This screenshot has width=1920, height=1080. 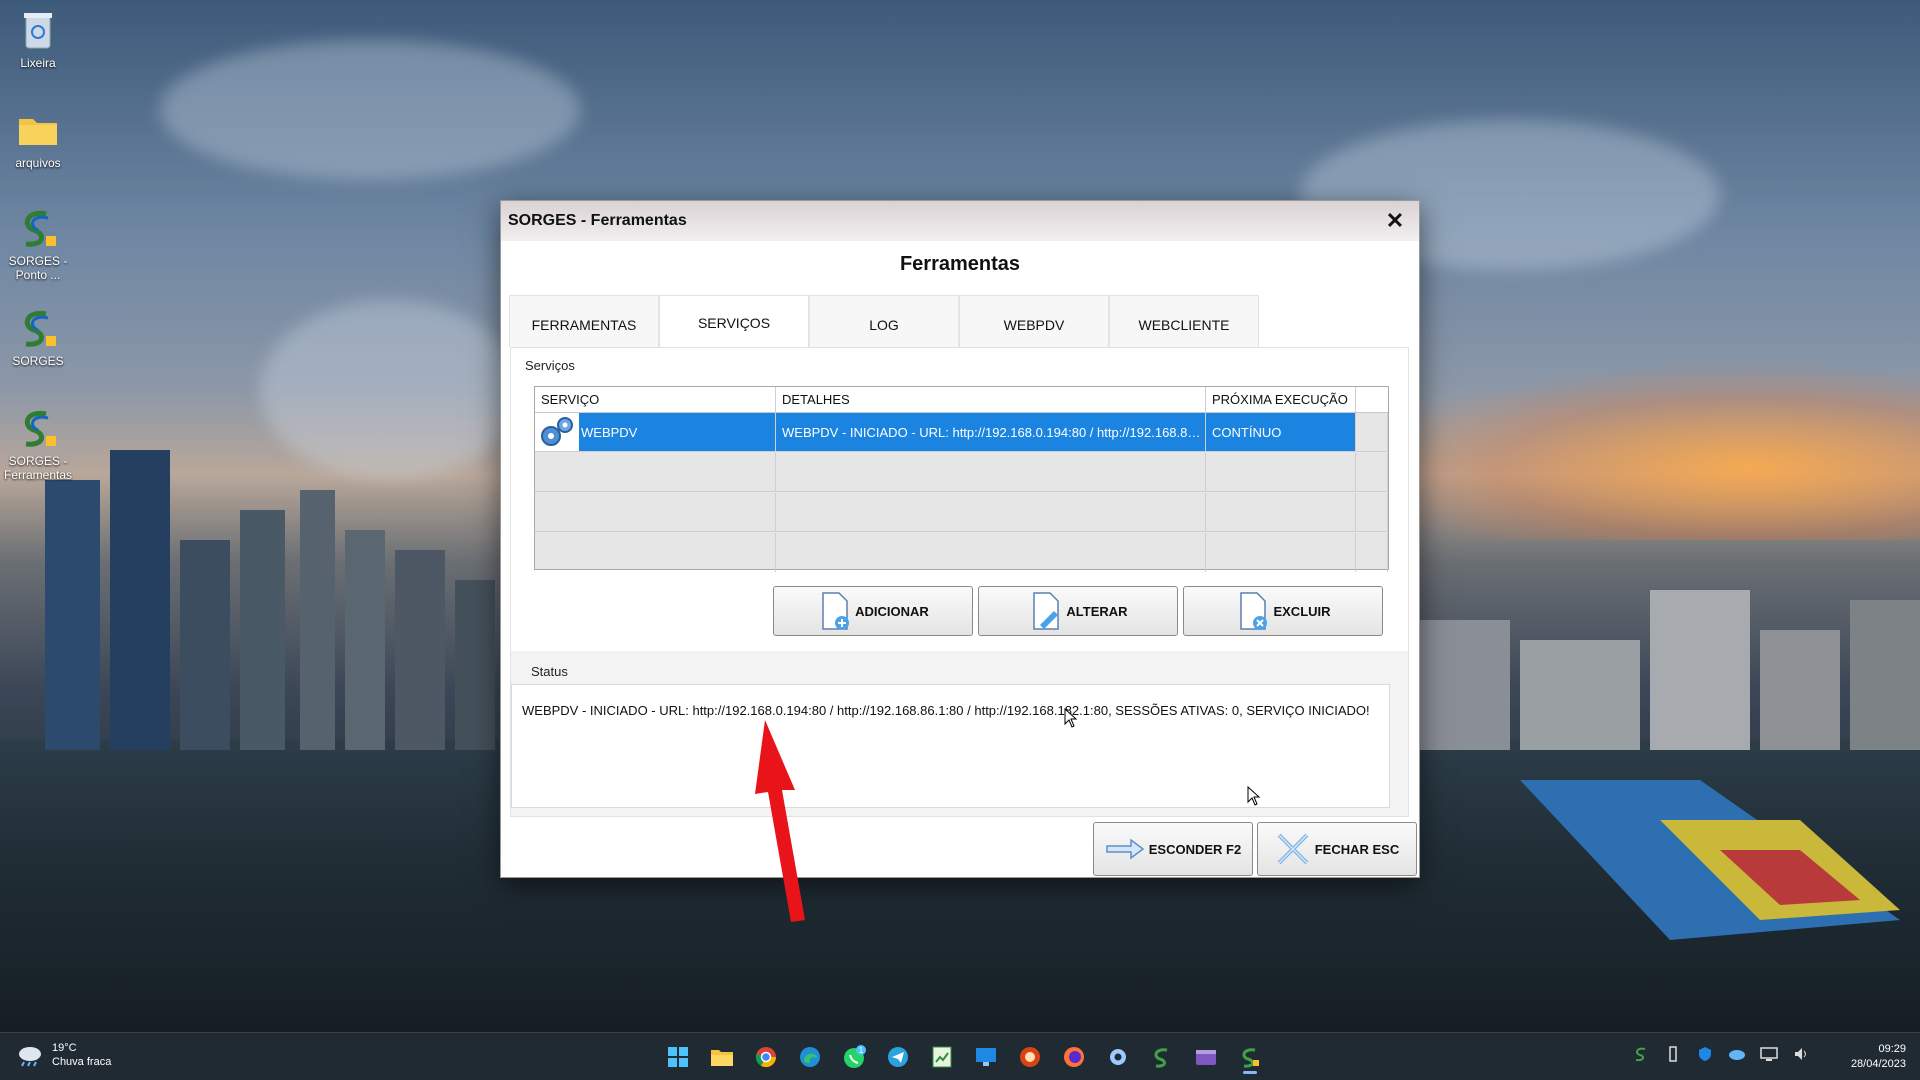 What do you see at coordinates (64, 1048) in the screenshot?
I see `weather-temp: 19°C` at bounding box center [64, 1048].